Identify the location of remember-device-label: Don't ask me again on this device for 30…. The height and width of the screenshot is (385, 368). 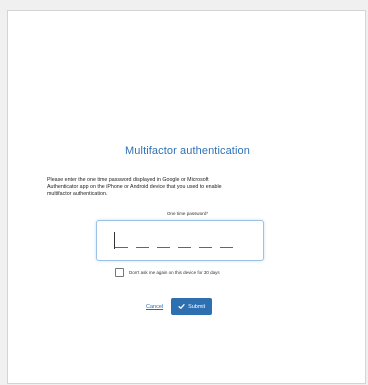
(174, 272).